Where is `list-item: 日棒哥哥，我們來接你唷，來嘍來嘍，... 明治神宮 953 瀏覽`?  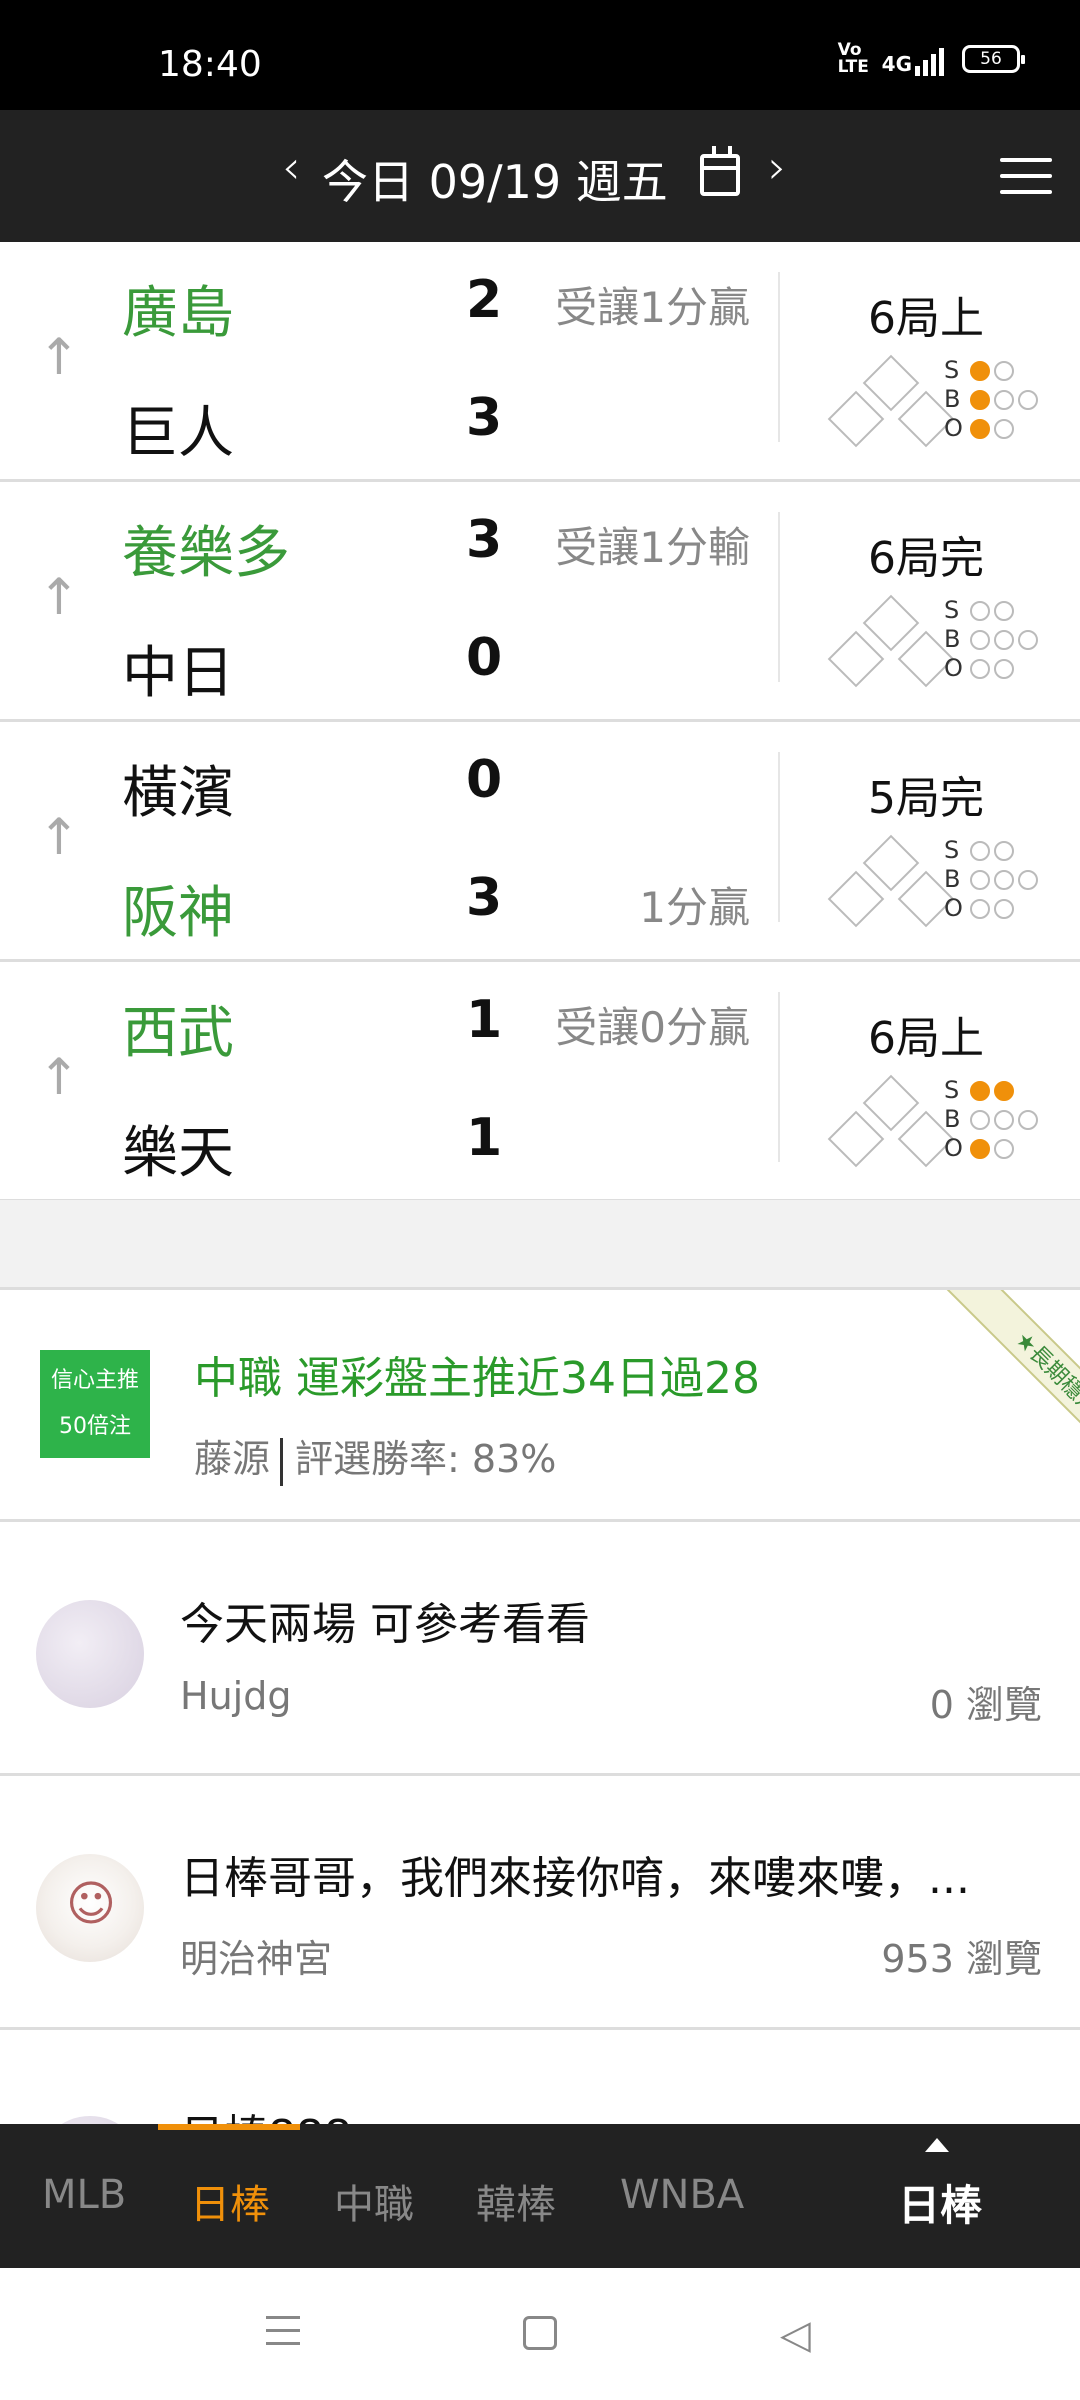
list-item: 日棒哥哥，我們來接你唷，來嘍來嘍，... 明治神宮 953 瀏覽 is located at coordinates (540, 1903).